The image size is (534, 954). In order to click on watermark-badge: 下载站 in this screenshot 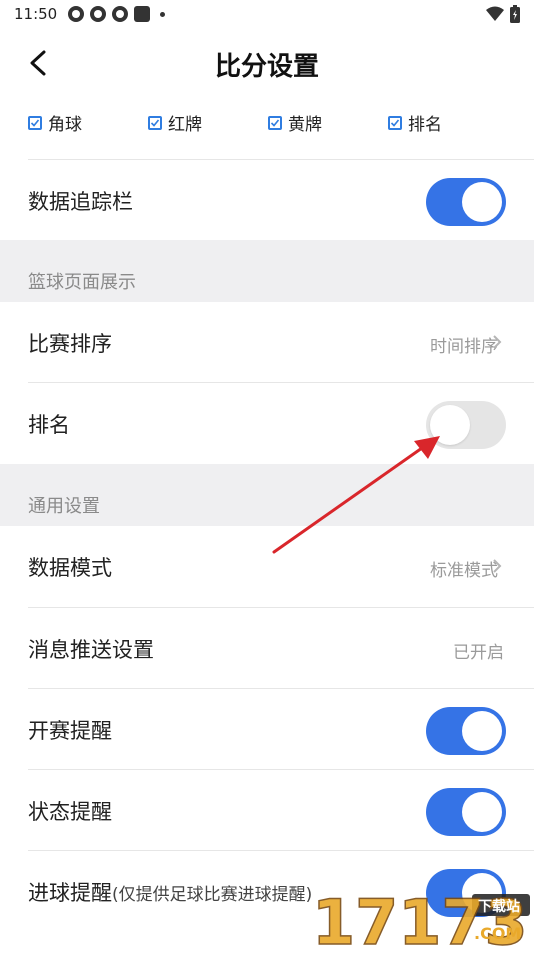, I will do `click(499, 907)`.